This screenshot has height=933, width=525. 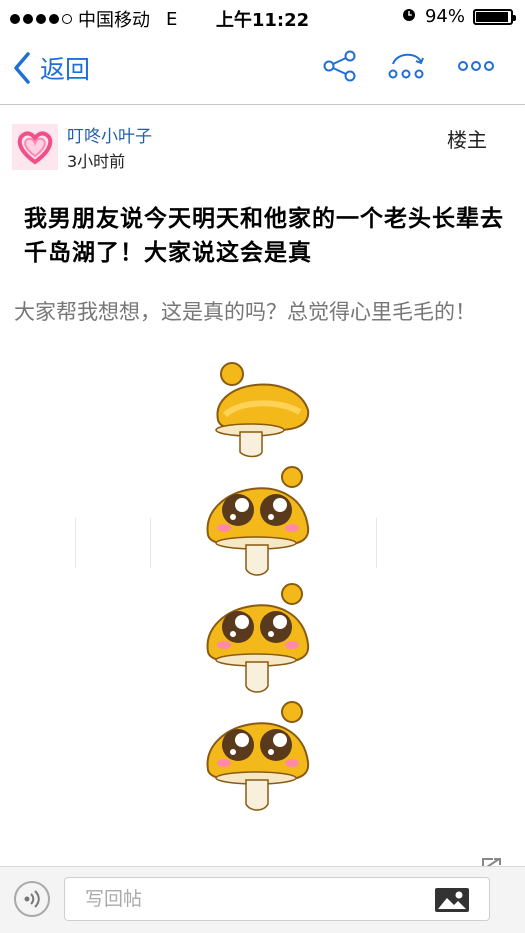 I want to click on status-right: 94%, so click(x=458, y=16).